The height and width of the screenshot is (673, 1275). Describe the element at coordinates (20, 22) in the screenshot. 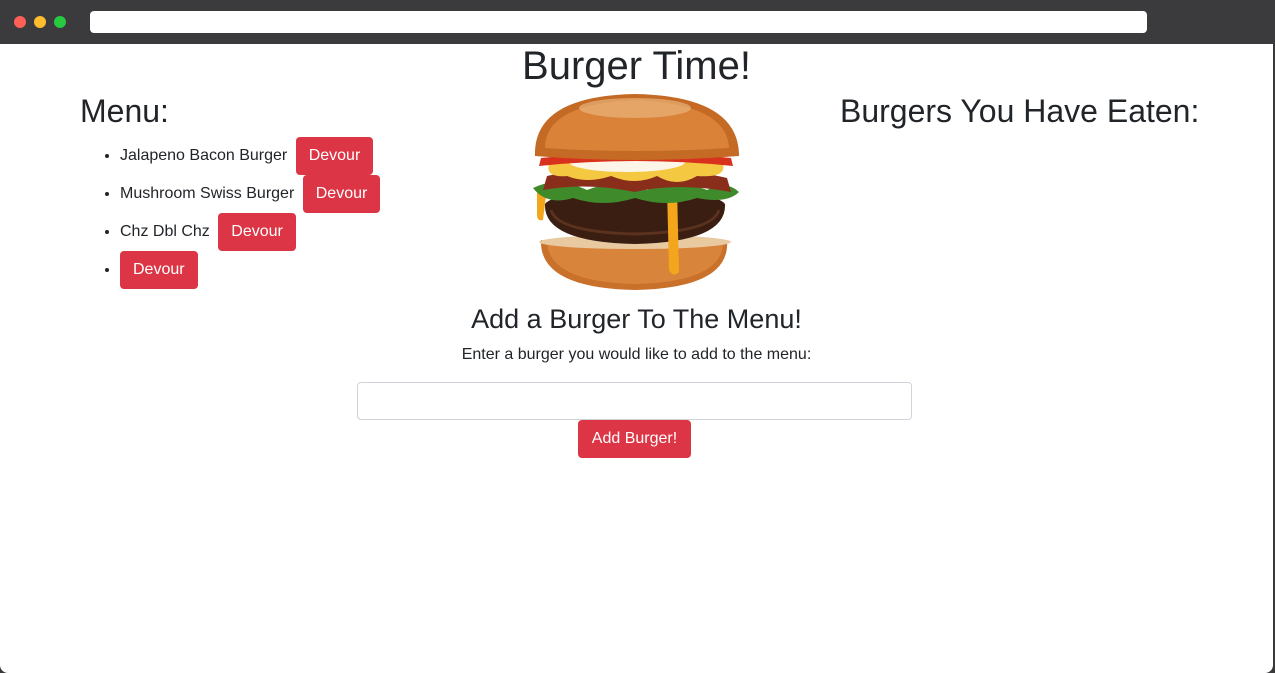

I see `close-window-icon` at that location.